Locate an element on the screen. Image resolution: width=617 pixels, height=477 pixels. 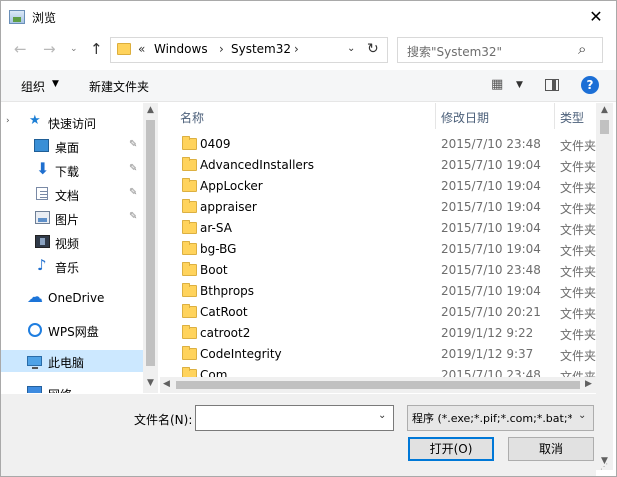
view-dropdown-icon: ▼ is located at coordinates (519, 85).